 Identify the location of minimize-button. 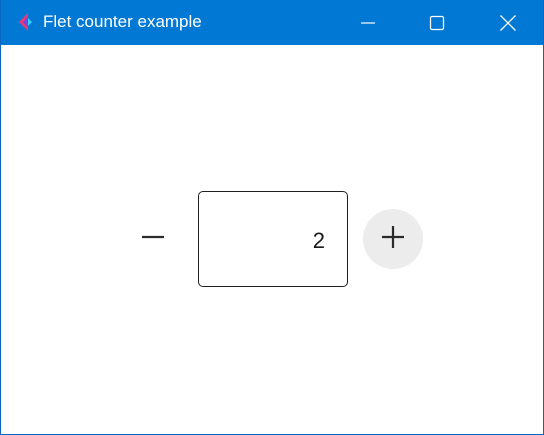
(368, 22).